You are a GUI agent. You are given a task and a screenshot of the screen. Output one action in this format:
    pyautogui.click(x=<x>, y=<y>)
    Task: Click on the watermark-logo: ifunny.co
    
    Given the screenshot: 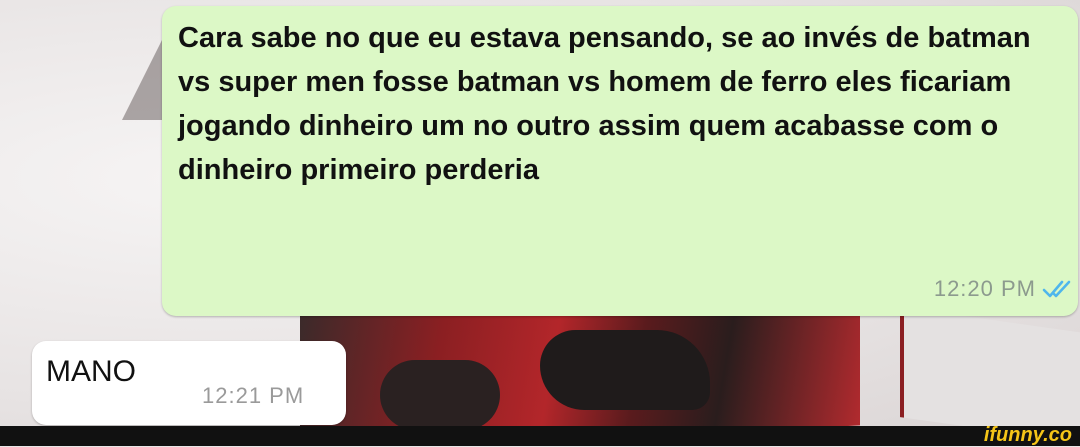 What is the action you would take?
    pyautogui.click(x=1027, y=435)
    